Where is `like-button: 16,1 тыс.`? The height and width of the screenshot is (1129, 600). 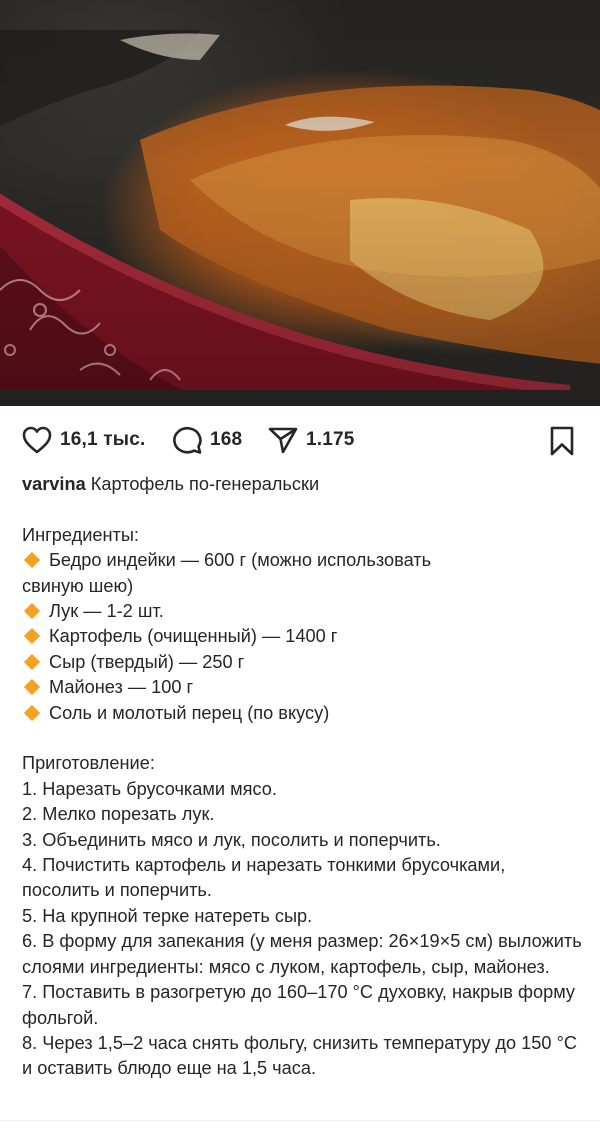
like-button: 16,1 тыс. is located at coordinates (83, 440).